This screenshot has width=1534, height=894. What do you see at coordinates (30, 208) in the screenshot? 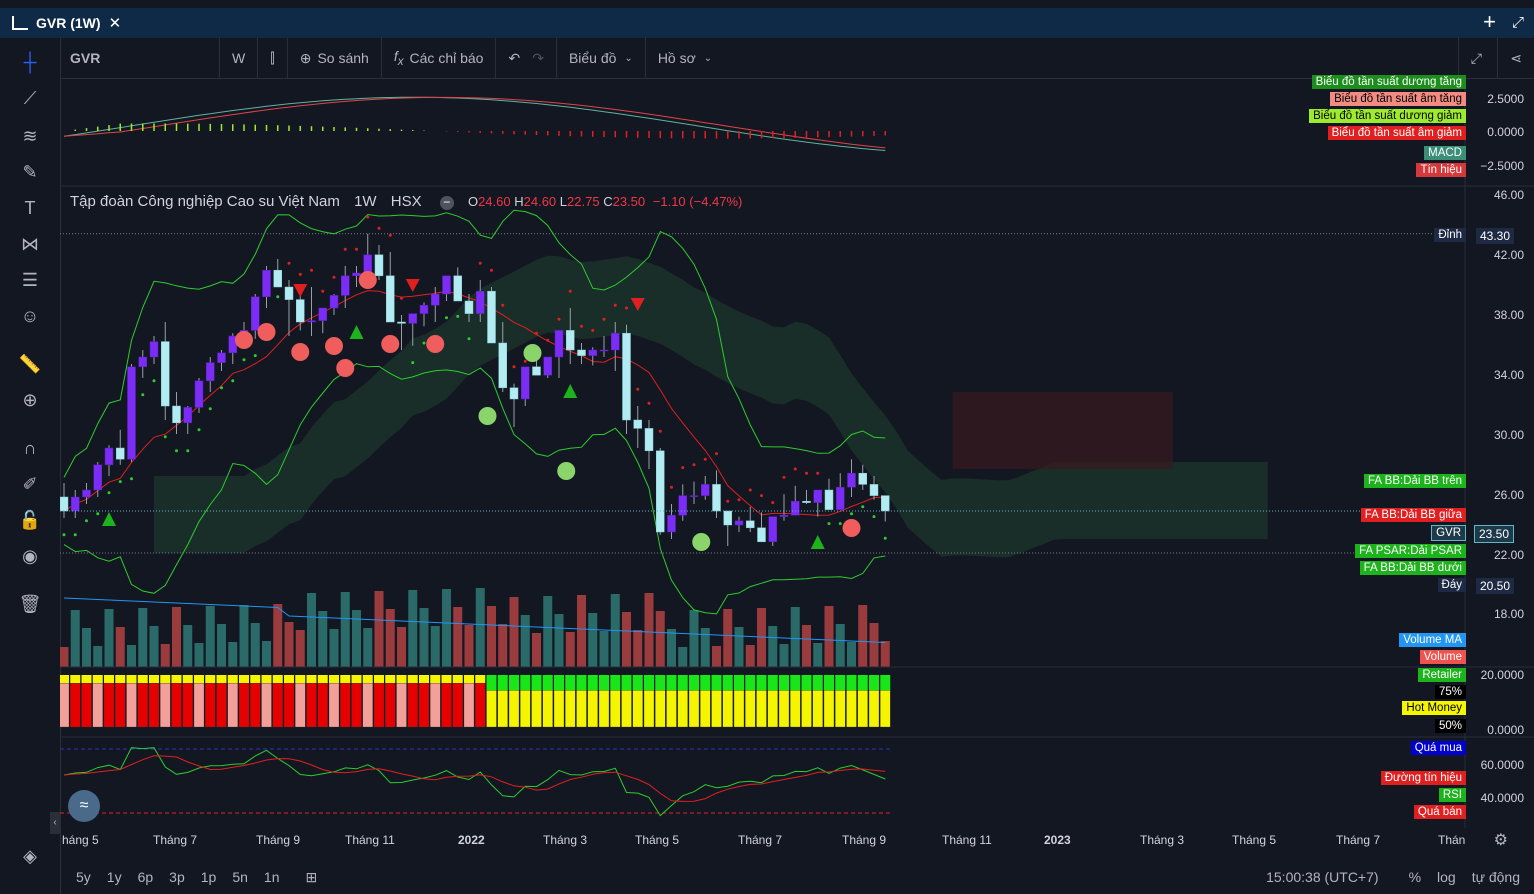
I see `text-icon: T` at bounding box center [30, 208].